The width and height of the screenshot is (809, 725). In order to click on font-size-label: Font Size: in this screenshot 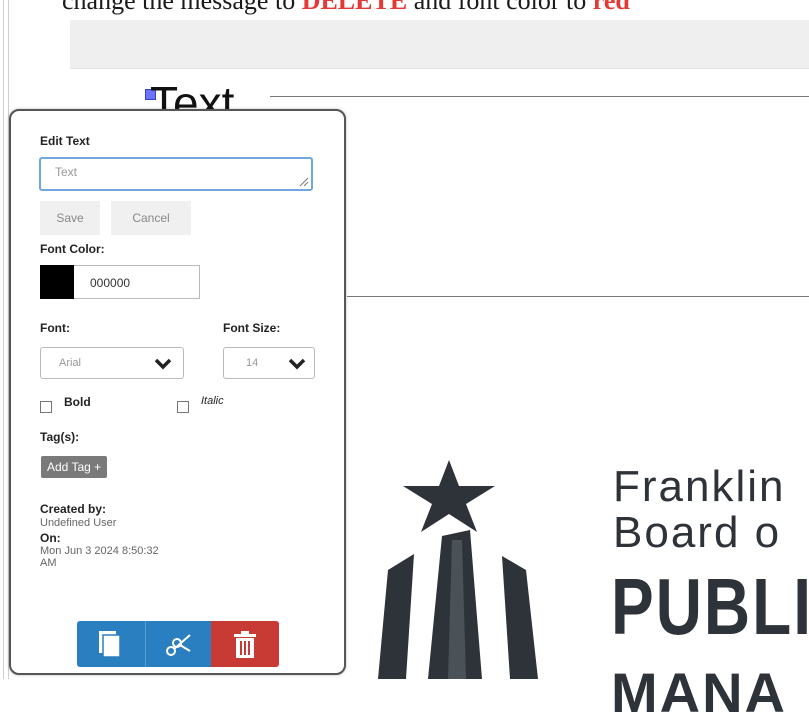, I will do `click(252, 328)`.